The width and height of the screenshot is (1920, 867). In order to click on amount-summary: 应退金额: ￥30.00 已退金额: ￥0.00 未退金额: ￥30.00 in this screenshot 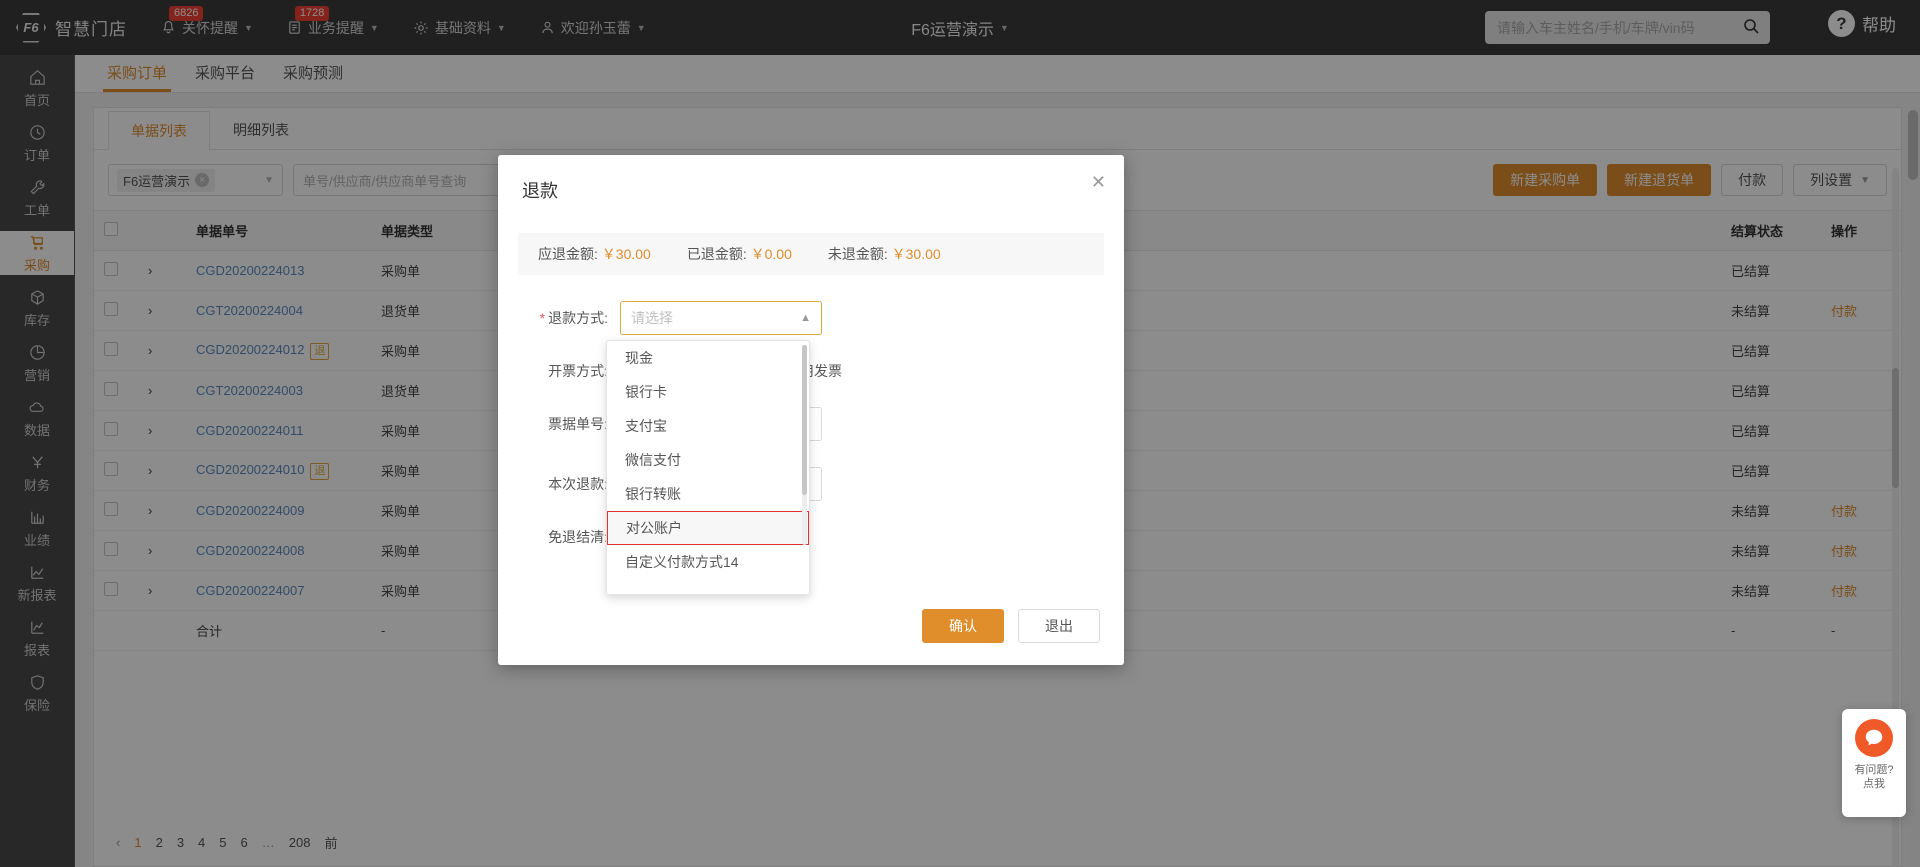, I will do `click(811, 254)`.